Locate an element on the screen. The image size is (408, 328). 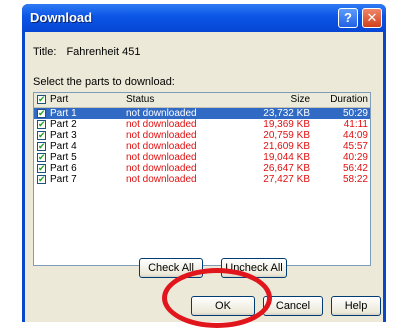
part-name: Part 1 is located at coordinates (63, 113).